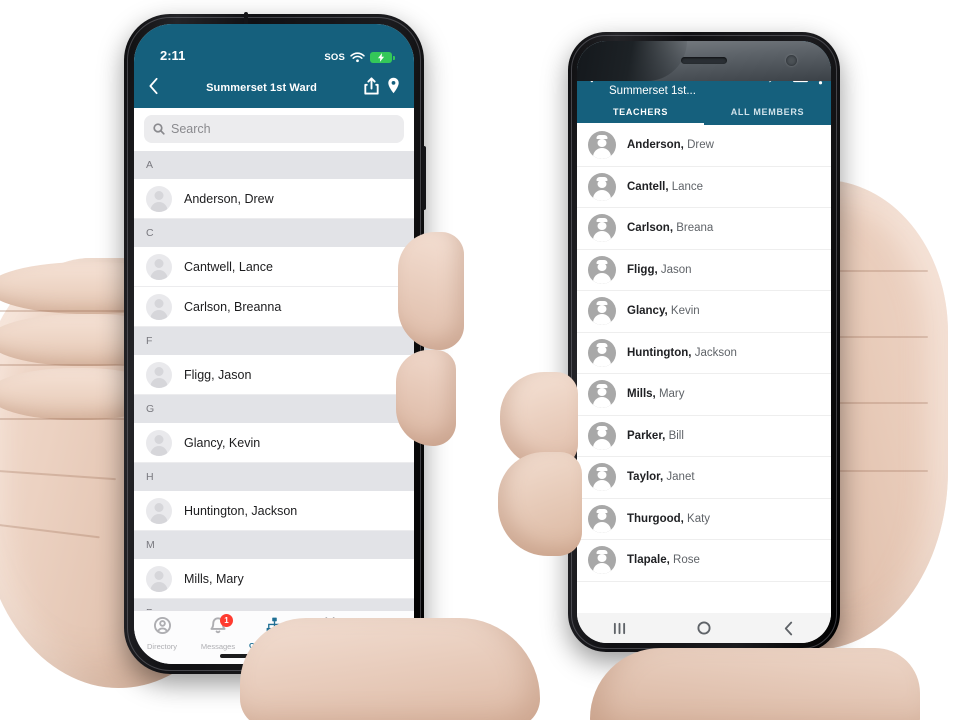 This screenshot has width=960, height=720. Describe the element at coordinates (704, 437) in the screenshot. I see `list-item: Parker, Bill` at that location.